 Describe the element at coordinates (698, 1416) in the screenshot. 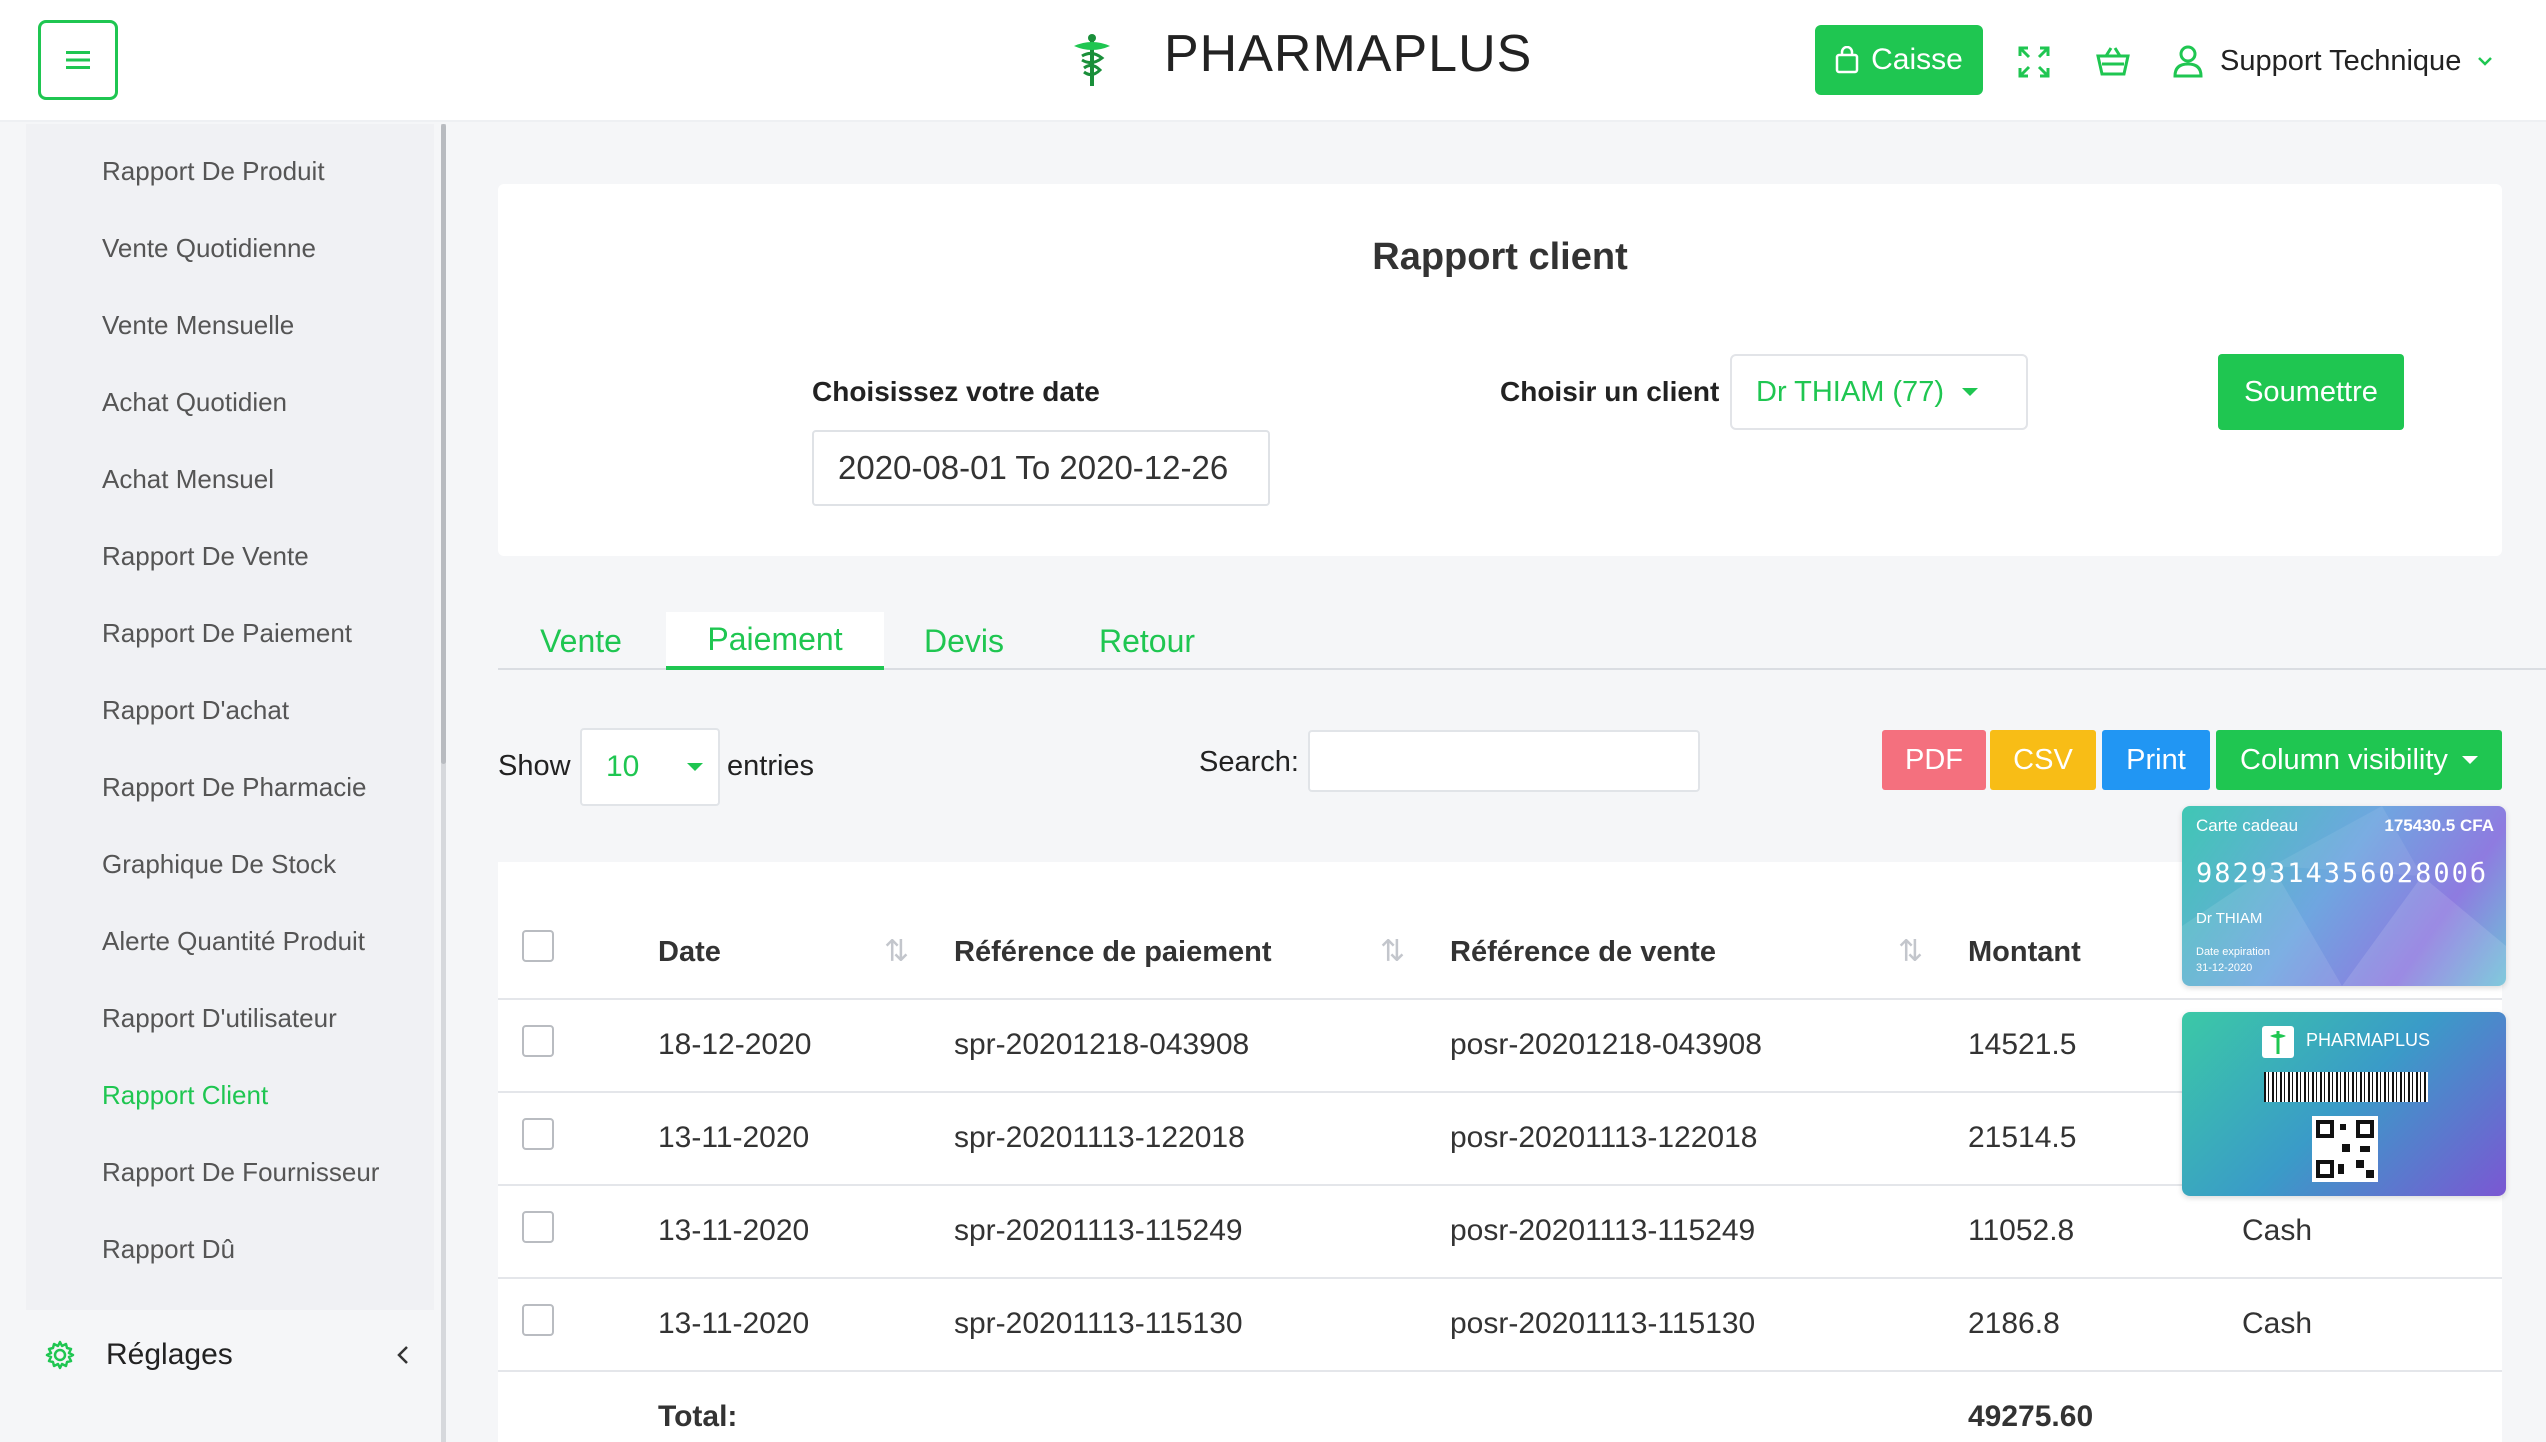

I see `total-label: Total:` at that location.